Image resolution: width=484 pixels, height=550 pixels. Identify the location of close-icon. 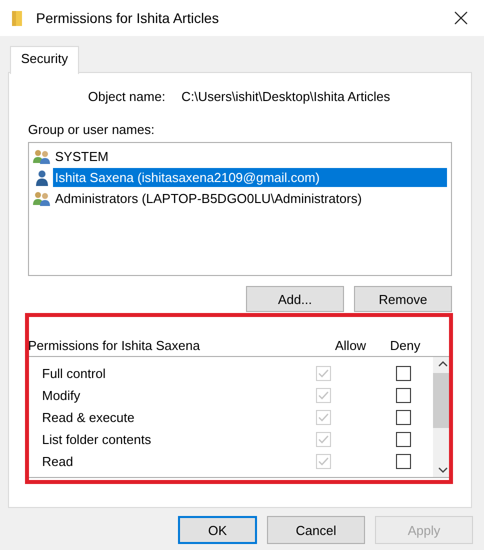
(461, 18).